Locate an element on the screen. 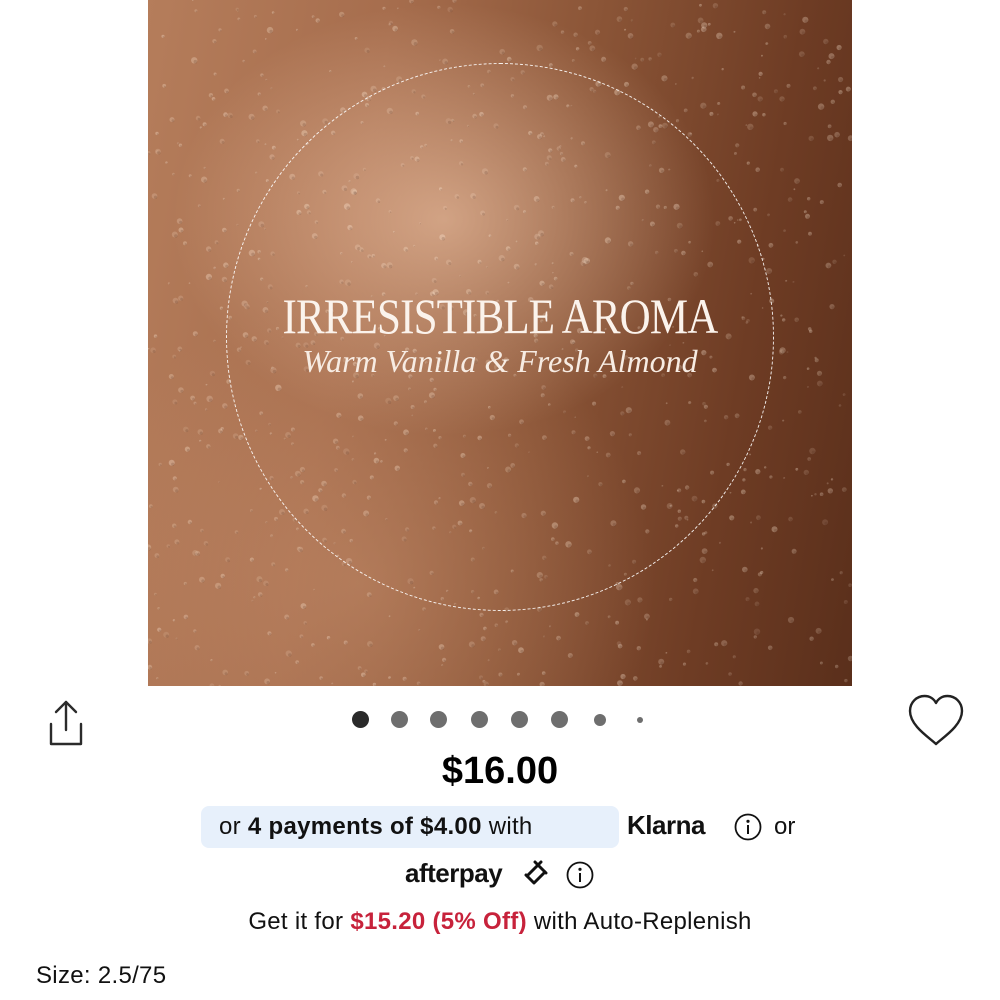 This screenshot has height=1000, width=1000. wishlist-button is located at coordinates (936, 722).